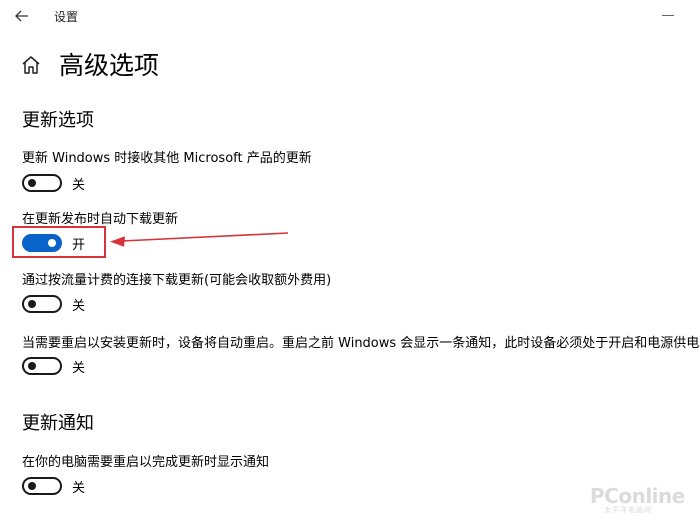 Image resolution: width=700 pixels, height=525 pixels. I want to click on toggle-metered-connection: 关, so click(53, 304).